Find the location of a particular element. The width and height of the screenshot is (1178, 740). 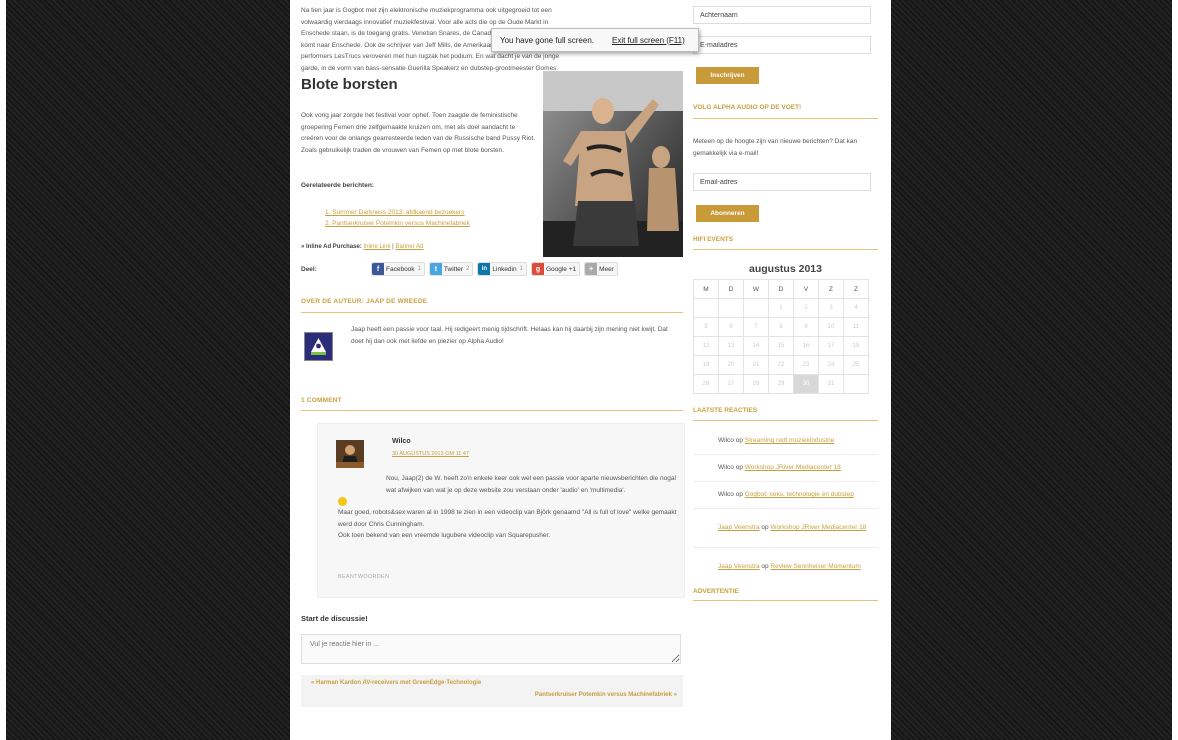

calendar-day: 21 is located at coordinates (756, 365).